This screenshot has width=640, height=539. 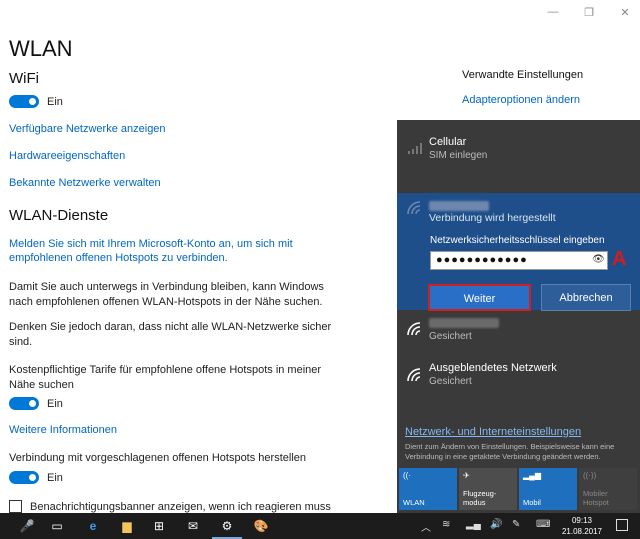 I want to click on link-hardware-properties: Hardwareeigenschaften, so click(x=67, y=156).